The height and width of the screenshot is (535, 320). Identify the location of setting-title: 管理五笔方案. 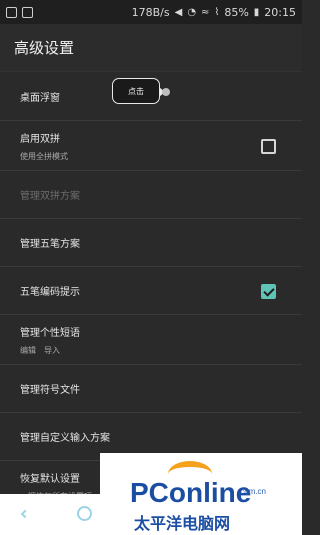
(50, 244).